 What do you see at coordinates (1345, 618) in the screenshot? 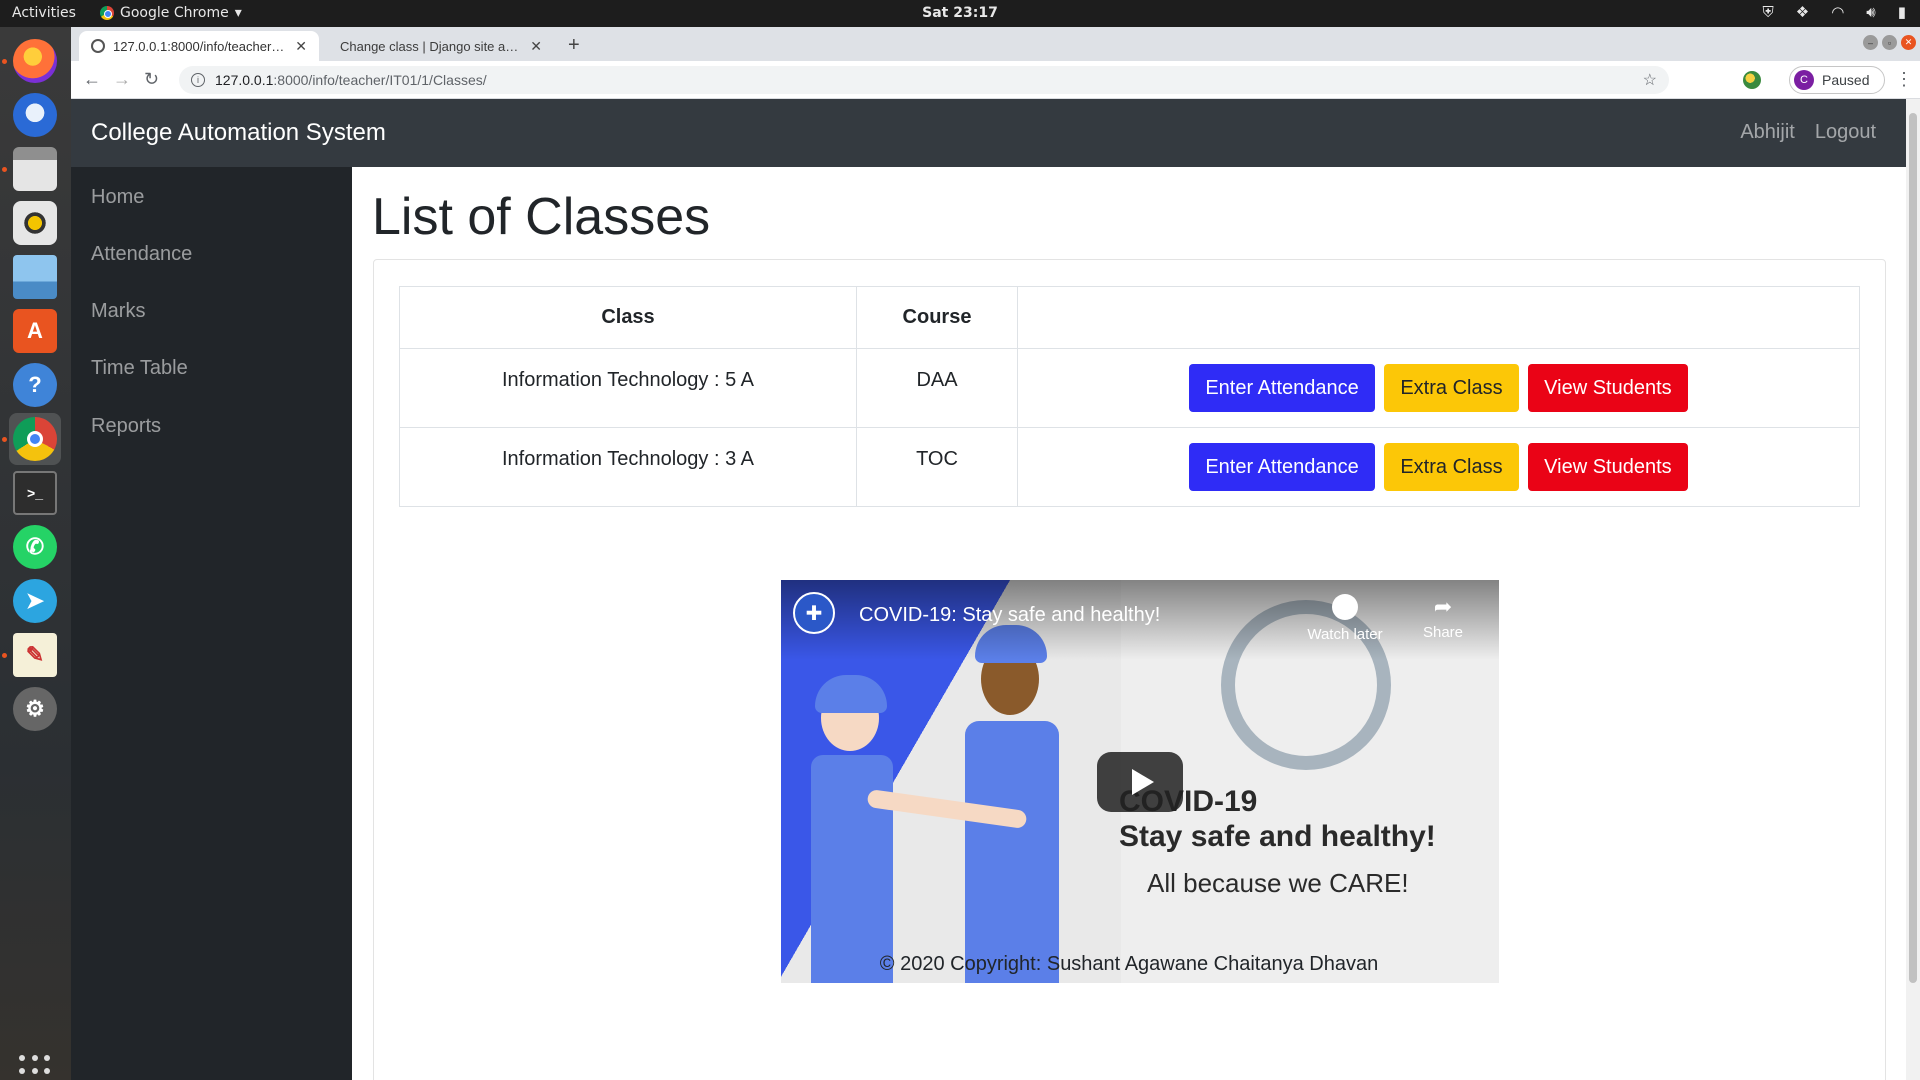
I see `watch-later-button: Watch later` at bounding box center [1345, 618].